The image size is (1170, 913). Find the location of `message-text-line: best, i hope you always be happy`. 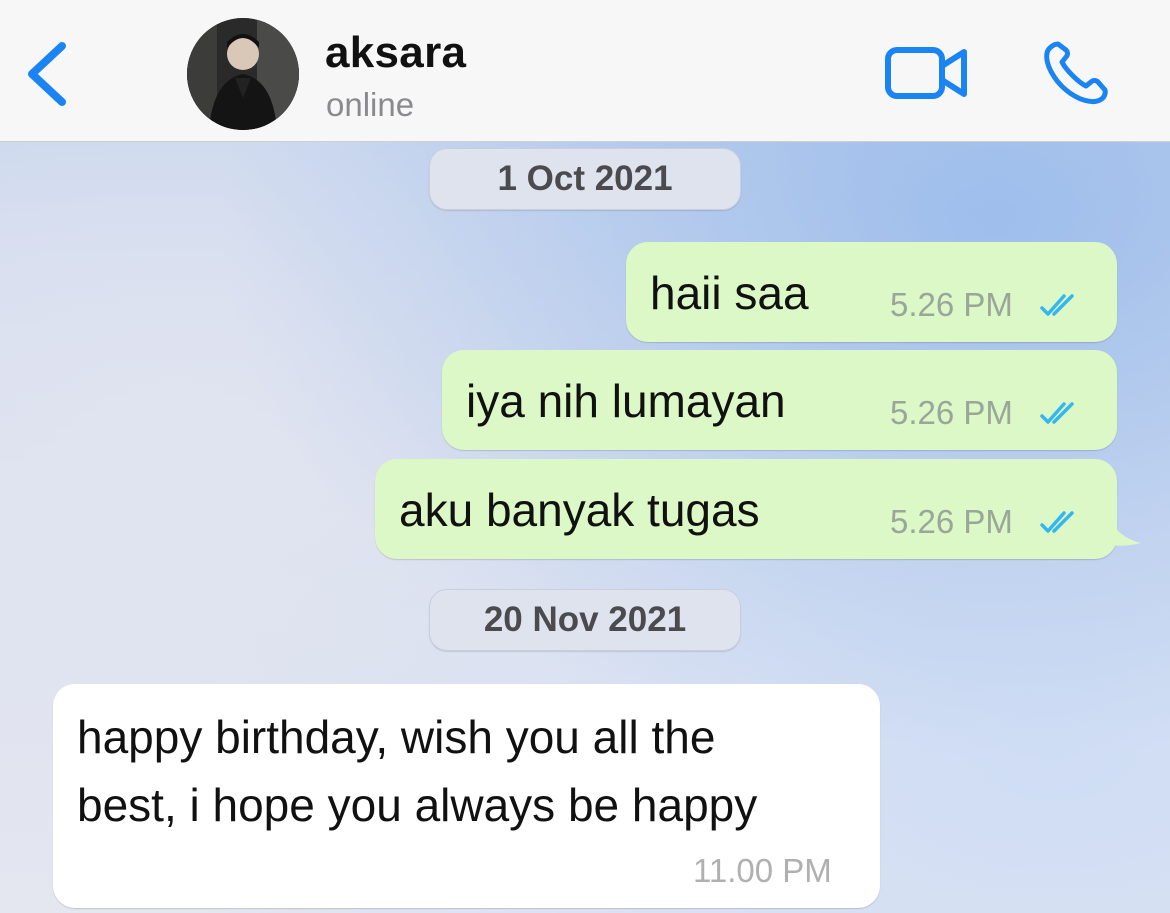

message-text-line: best, i hope you always be happy is located at coordinates (417, 805).